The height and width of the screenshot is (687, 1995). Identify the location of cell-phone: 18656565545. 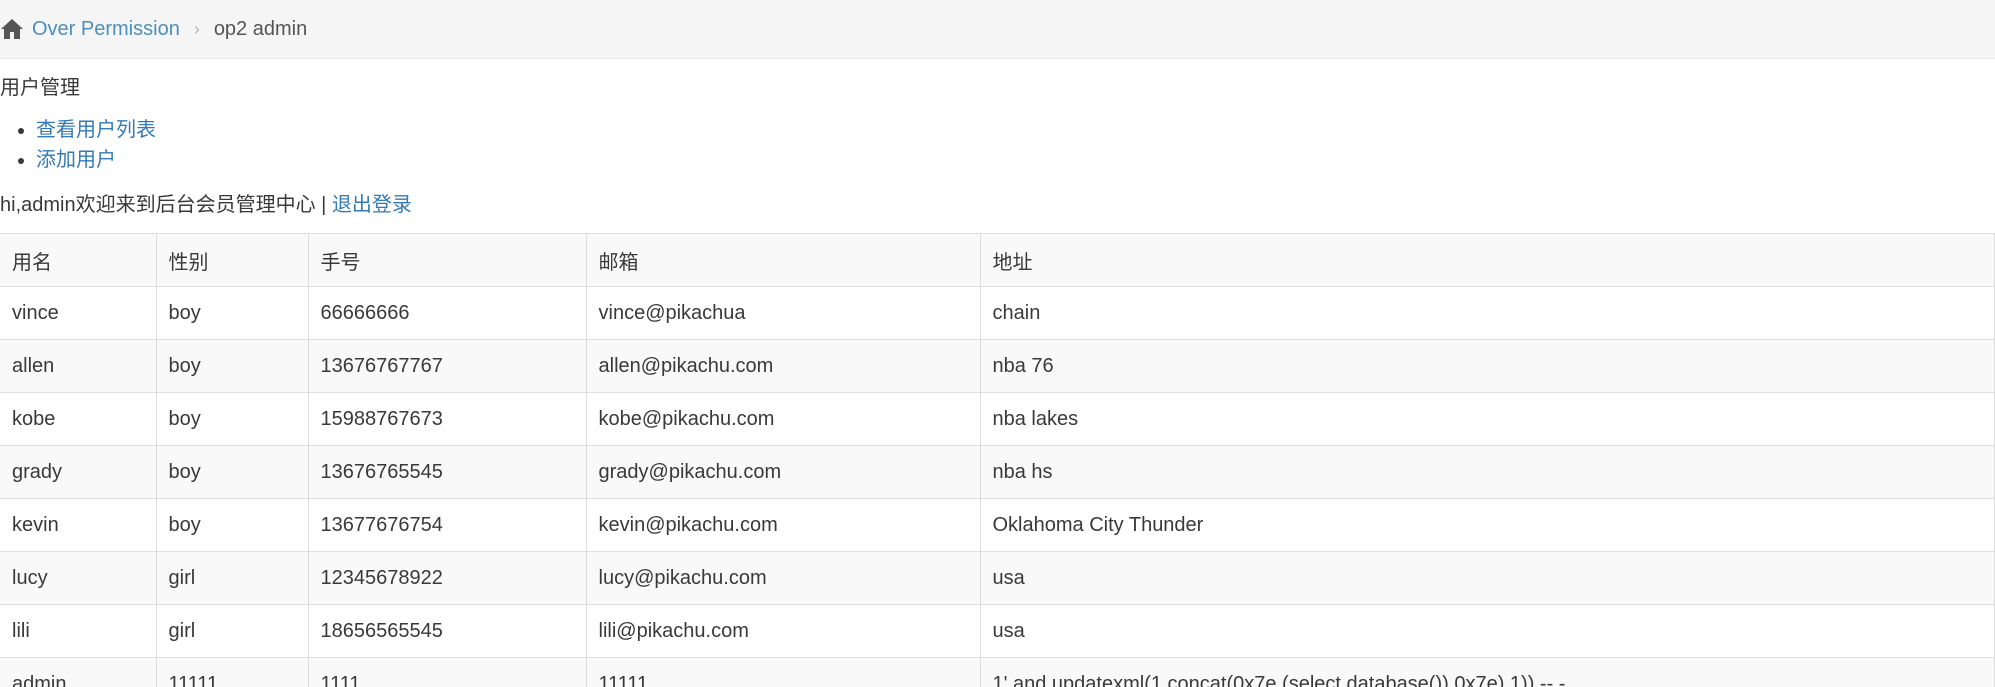
(447, 631).